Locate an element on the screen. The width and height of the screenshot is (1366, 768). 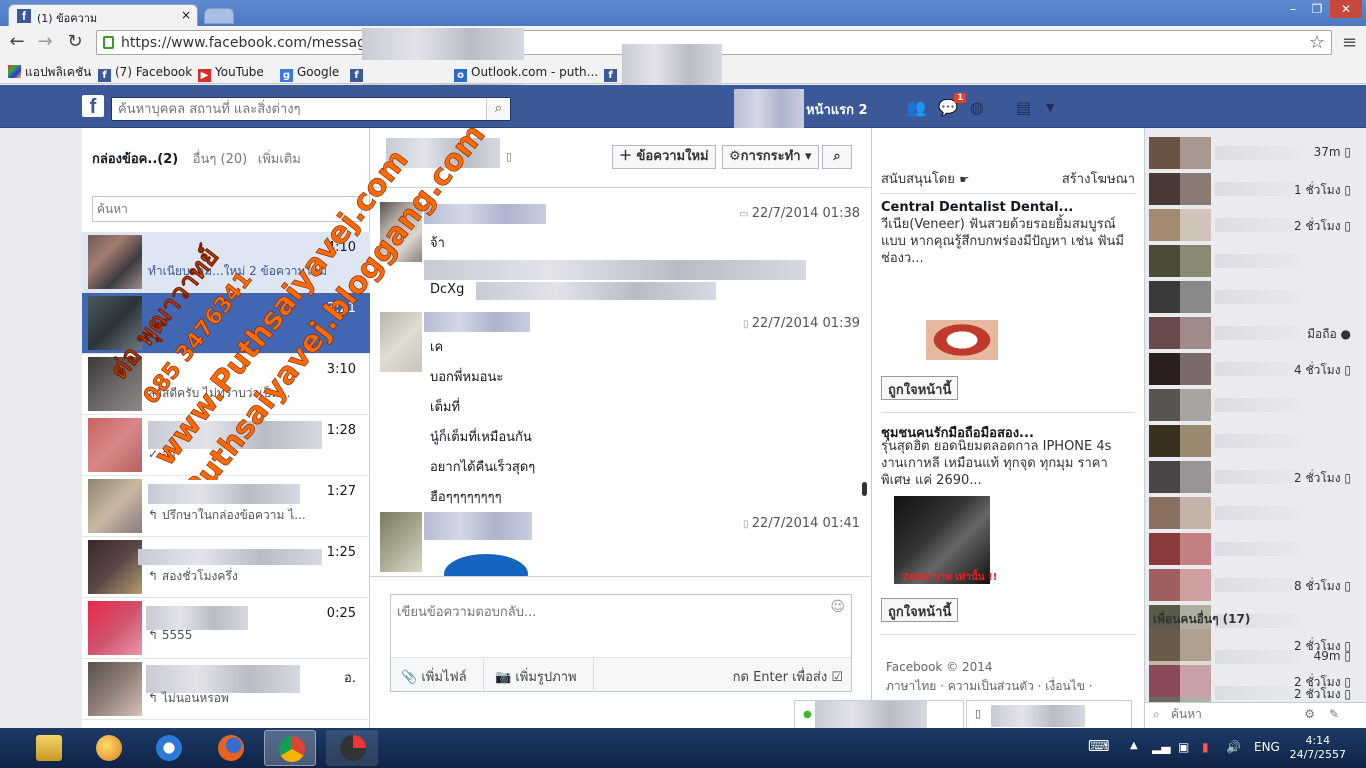
facebook-search-input is located at coordinates (297, 109).